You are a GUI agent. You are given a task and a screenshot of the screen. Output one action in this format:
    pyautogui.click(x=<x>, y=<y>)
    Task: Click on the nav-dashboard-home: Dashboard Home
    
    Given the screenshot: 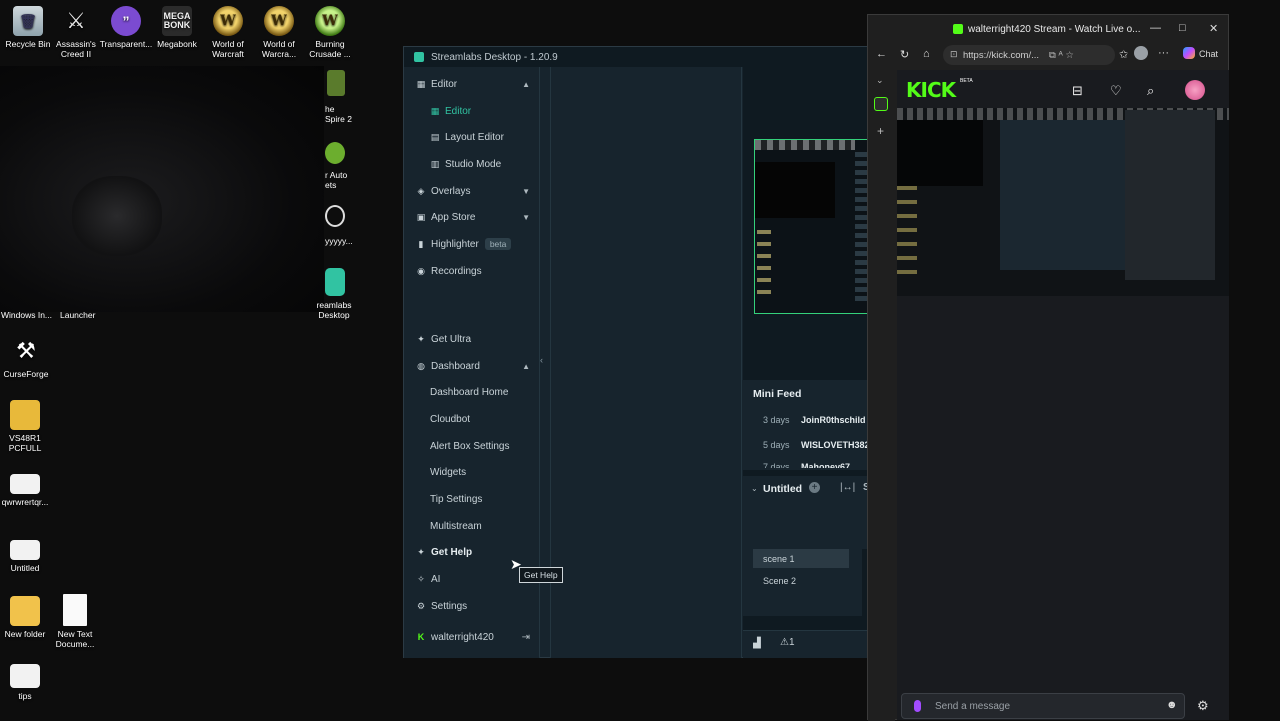 What is the action you would take?
    pyautogui.click(x=472, y=392)
    